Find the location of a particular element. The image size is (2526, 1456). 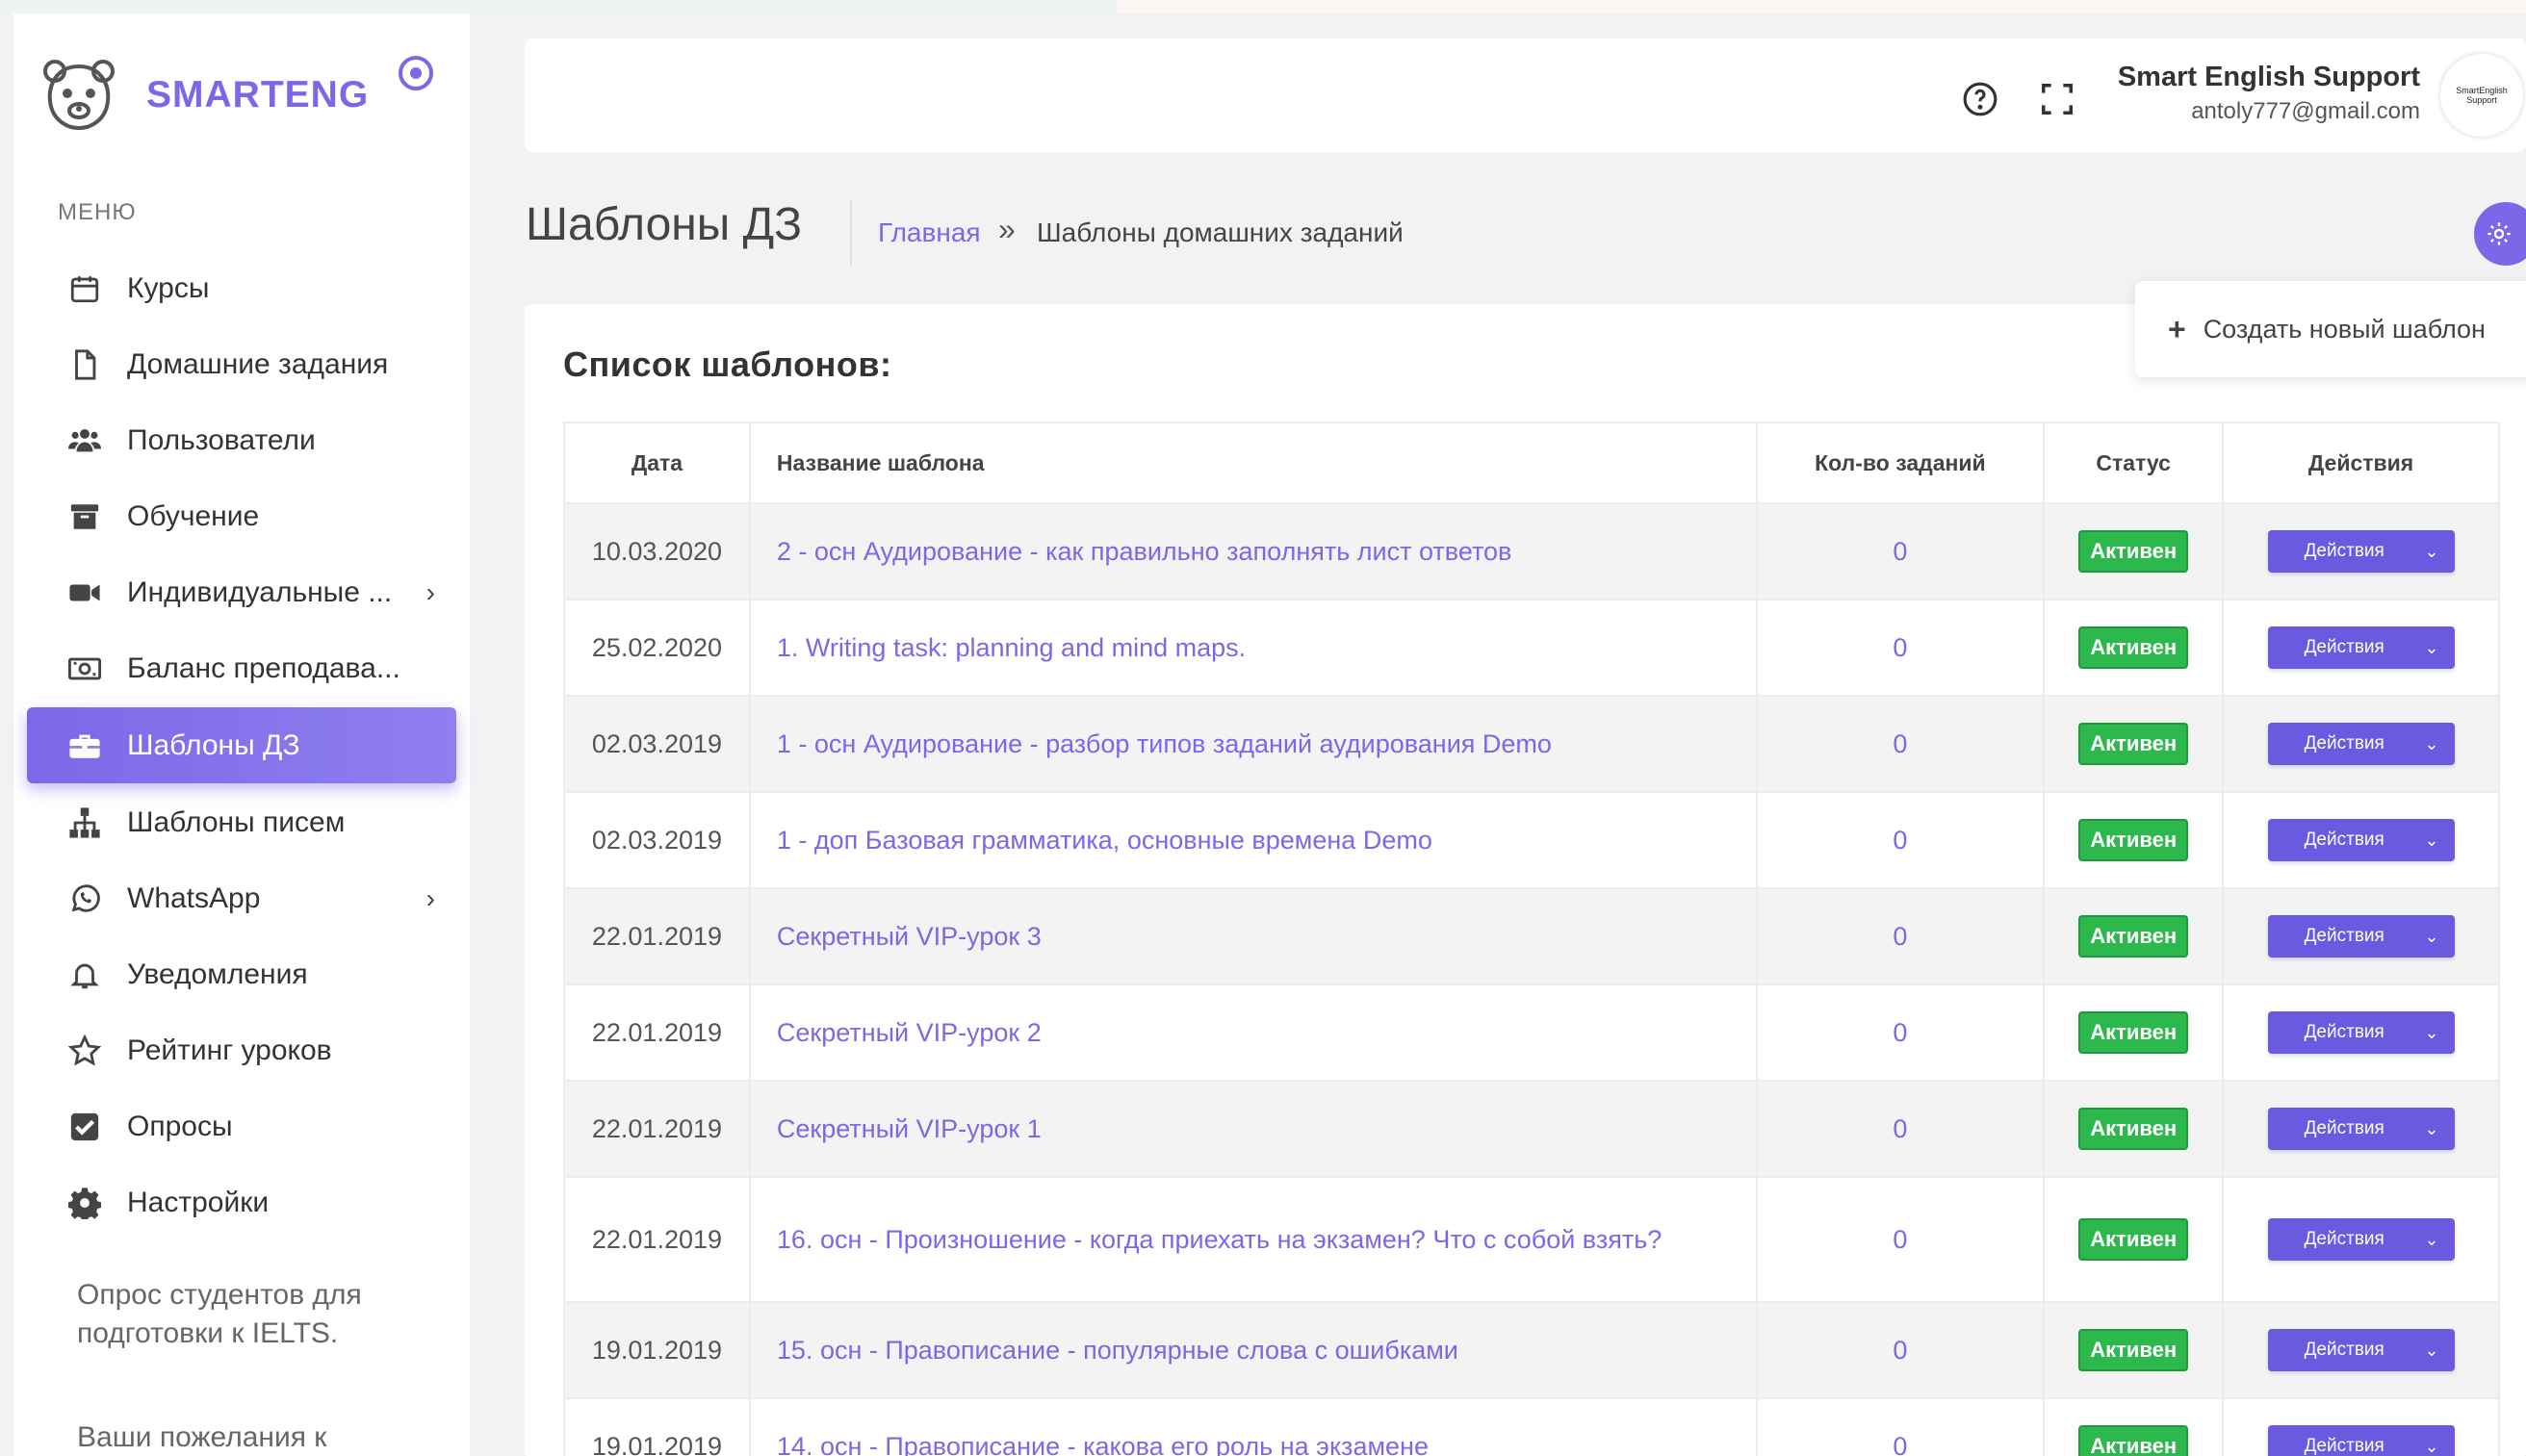

template-name-link: Секретный VIP-урок 1 is located at coordinates (1253, 1129).